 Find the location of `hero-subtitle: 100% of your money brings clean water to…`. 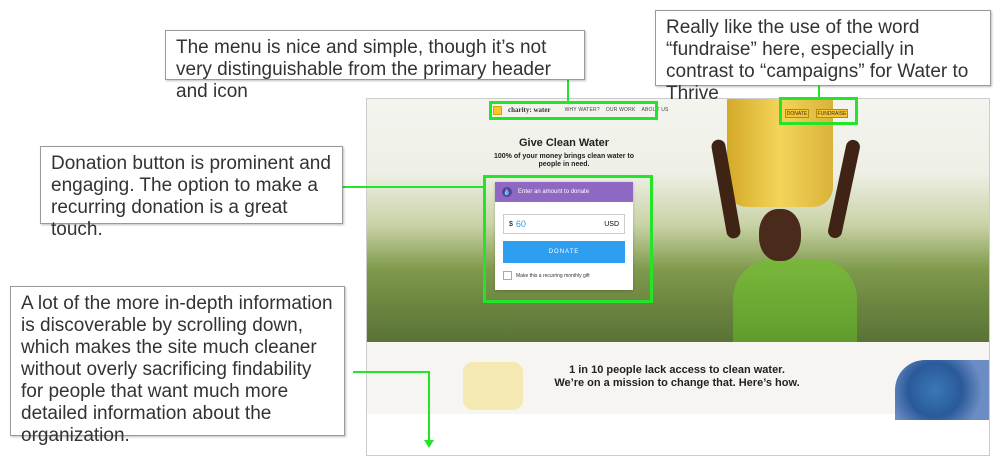

hero-subtitle: 100% of your money brings clean water to… is located at coordinates (564, 160).